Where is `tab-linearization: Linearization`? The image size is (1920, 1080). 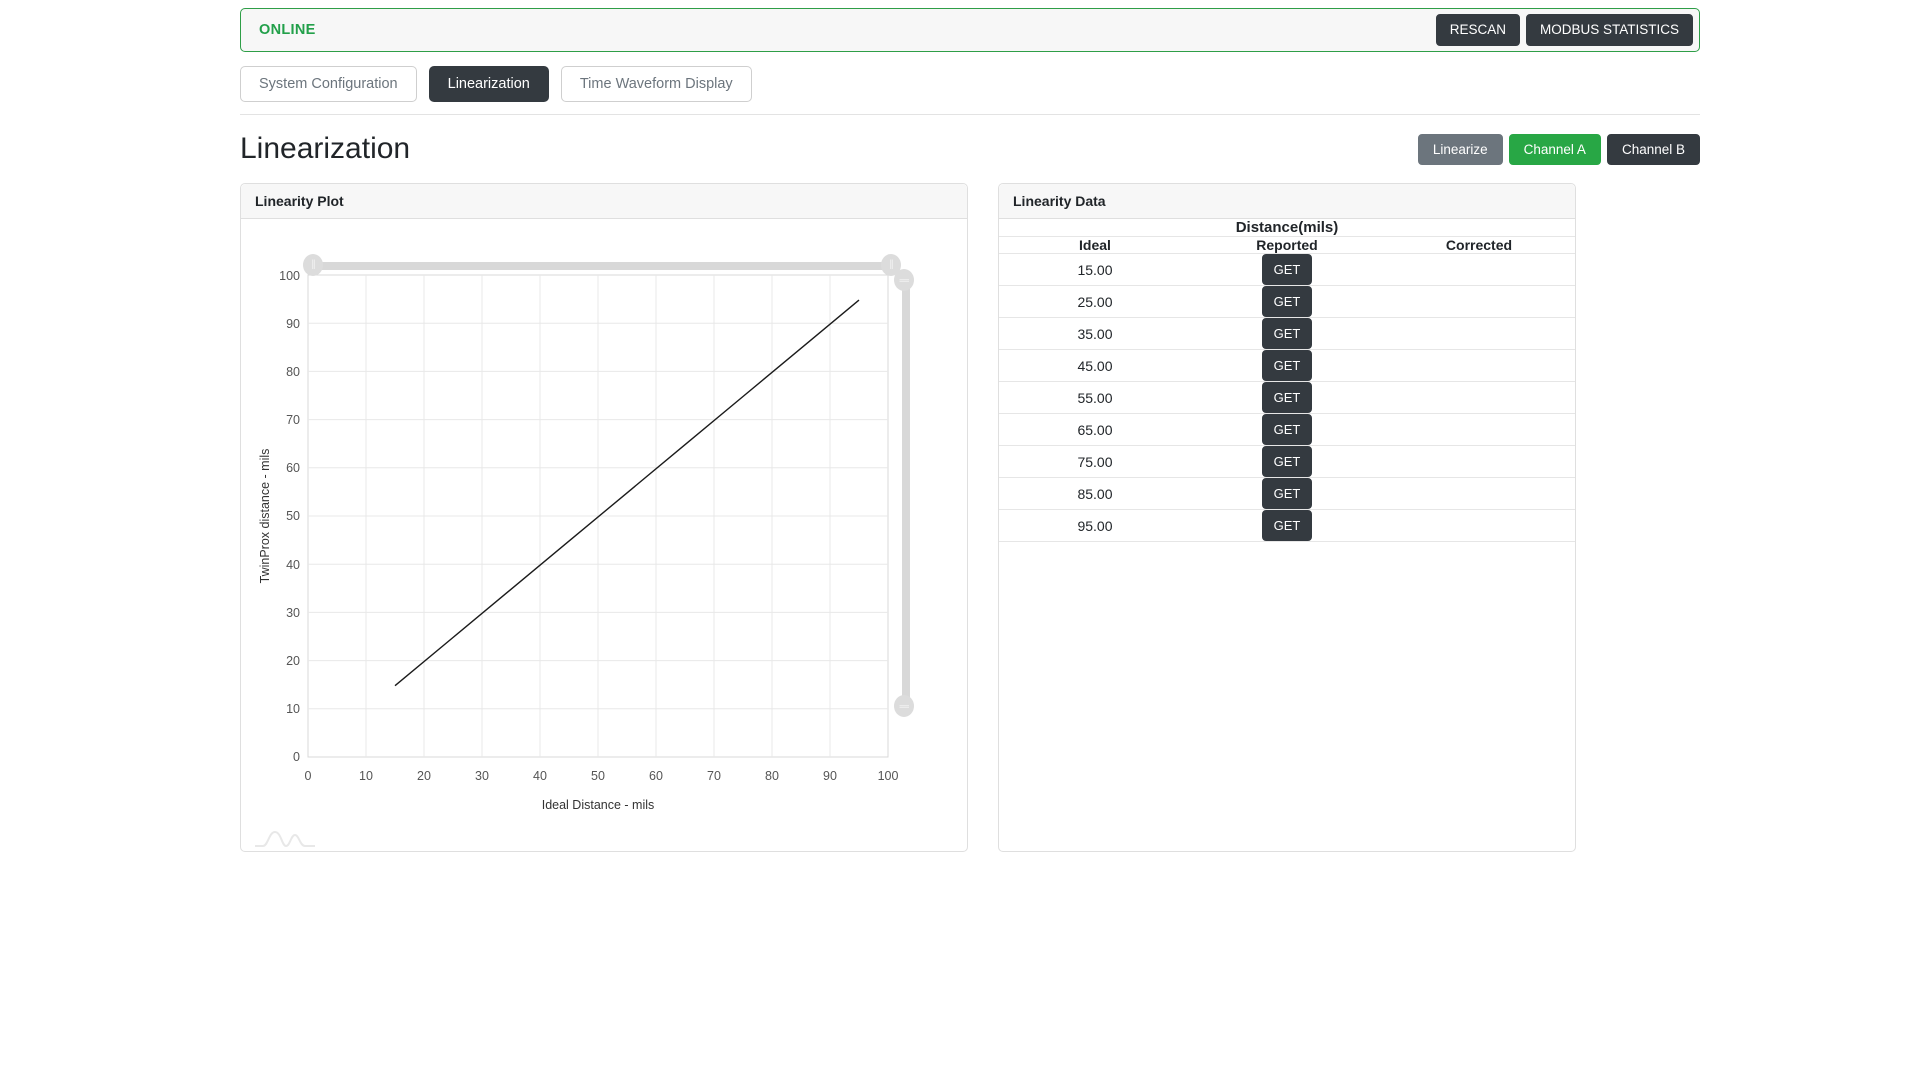 tab-linearization: Linearization is located at coordinates (488, 84).